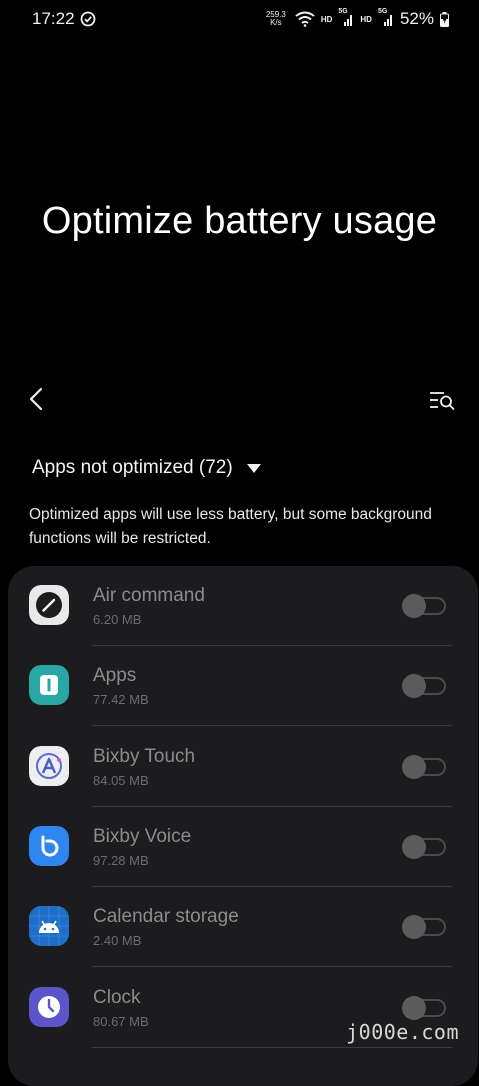 The width and height of the screenshot is (479, 1086). I want to click on list-item: Bixby Touch 84.05 MB, so click(243, 767).